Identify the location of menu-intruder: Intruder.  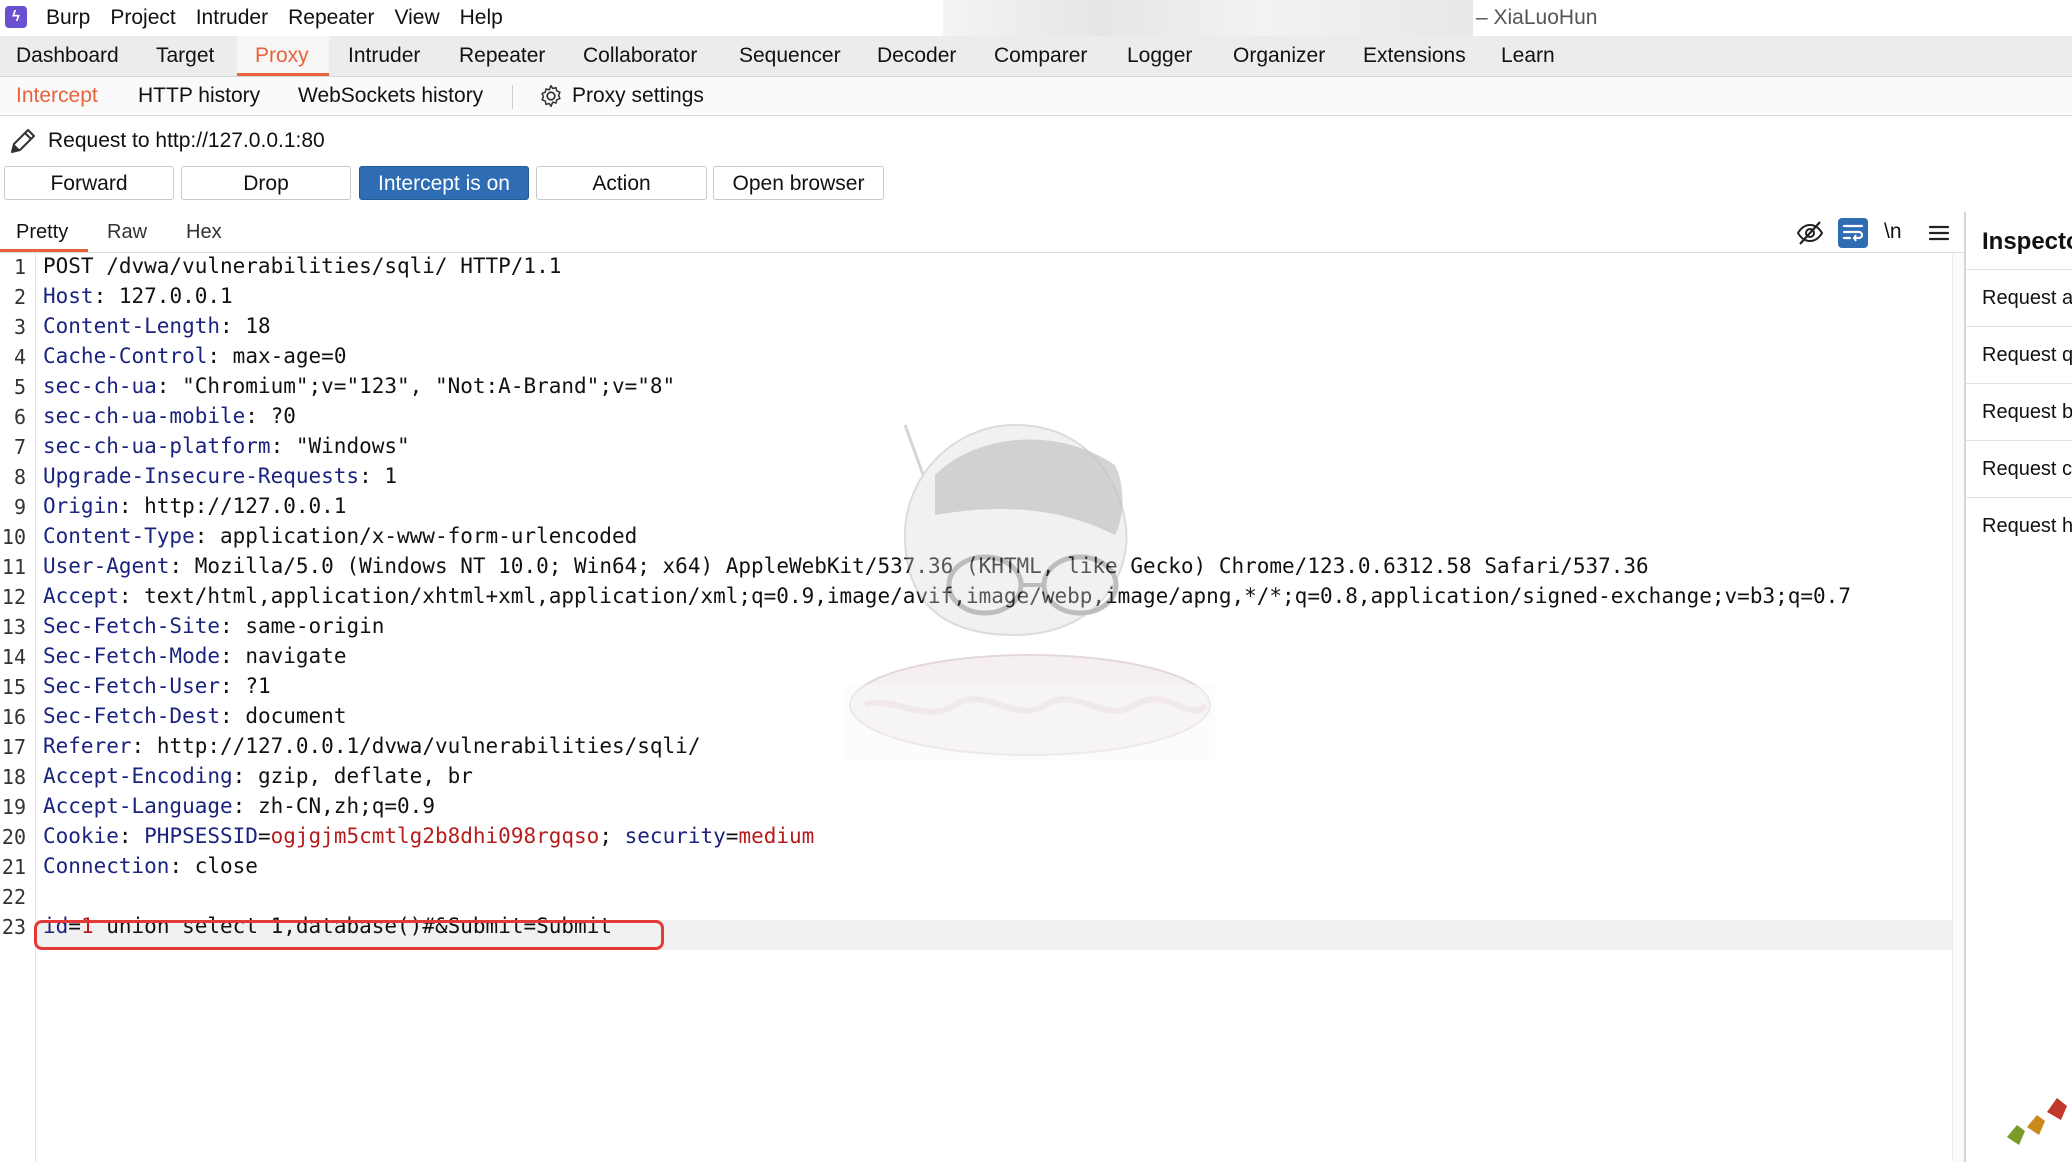
(232, 18).